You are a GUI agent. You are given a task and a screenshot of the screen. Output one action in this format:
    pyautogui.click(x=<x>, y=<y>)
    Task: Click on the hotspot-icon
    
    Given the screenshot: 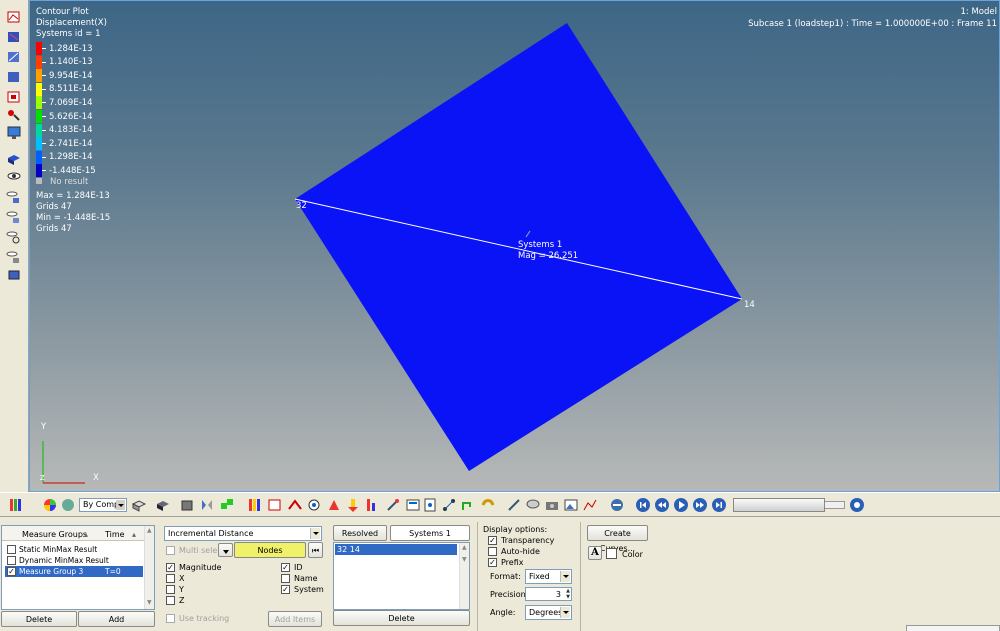 What is the action you would take?
    pyautogui.click(x=353, y=505)
    